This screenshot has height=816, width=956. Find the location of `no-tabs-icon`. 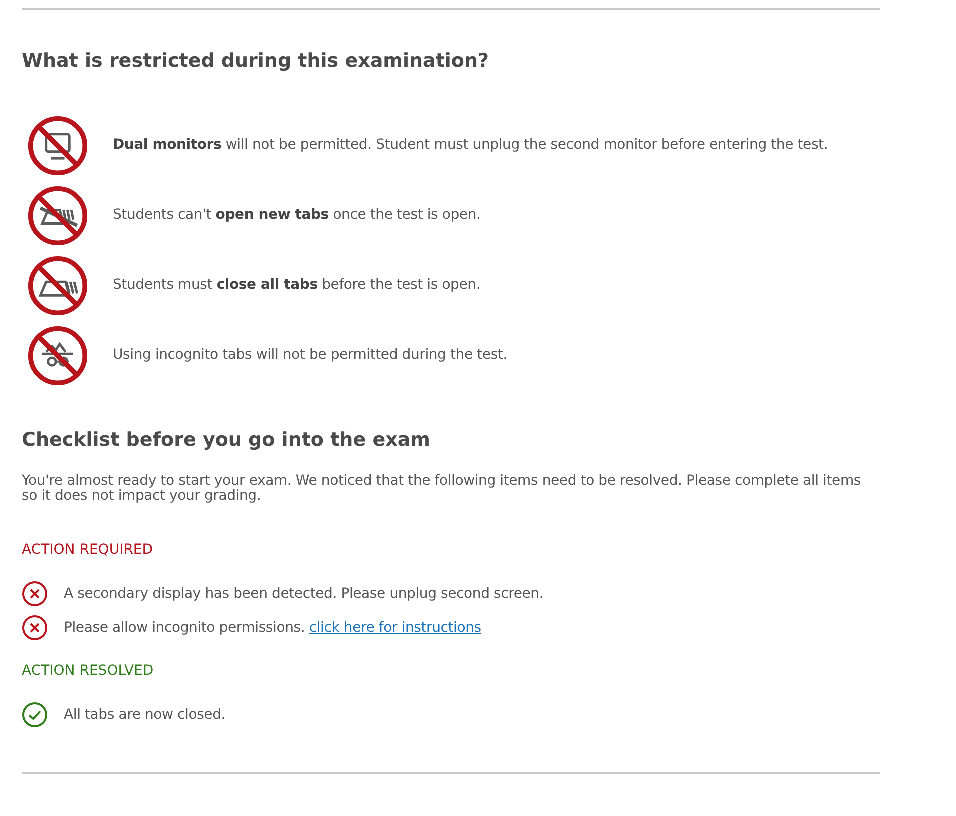

no-tabs-icon is located at coordinates (58, 285).